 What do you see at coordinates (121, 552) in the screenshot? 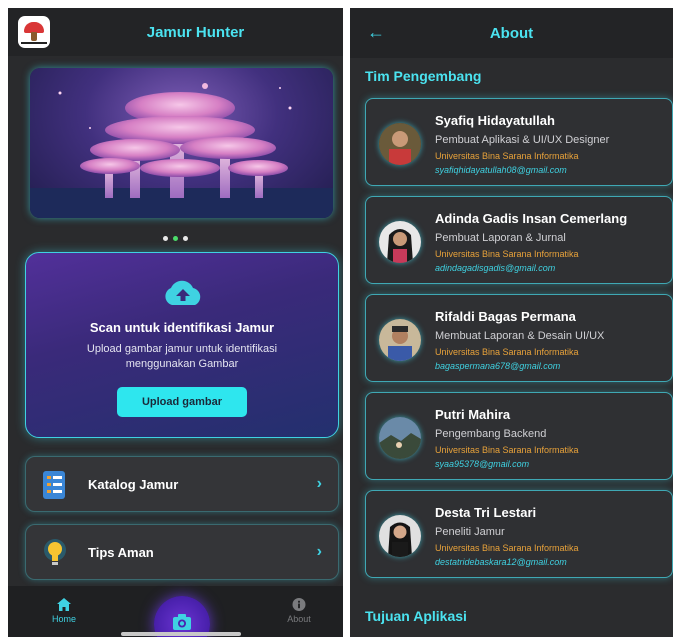
I see `menu-label: Tips Aman` at bounding box center [121, 552].